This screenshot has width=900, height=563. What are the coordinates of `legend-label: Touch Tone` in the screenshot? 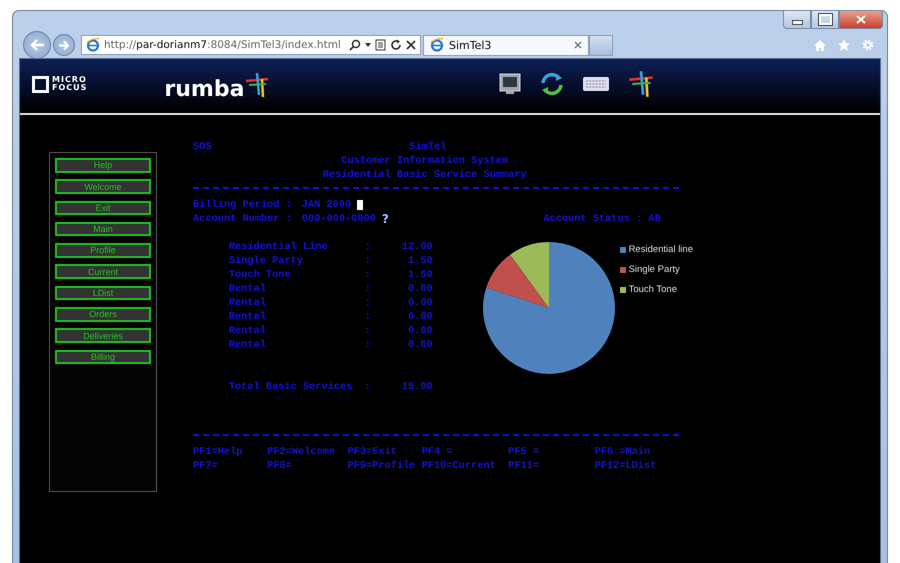 It's located at (652, 289).